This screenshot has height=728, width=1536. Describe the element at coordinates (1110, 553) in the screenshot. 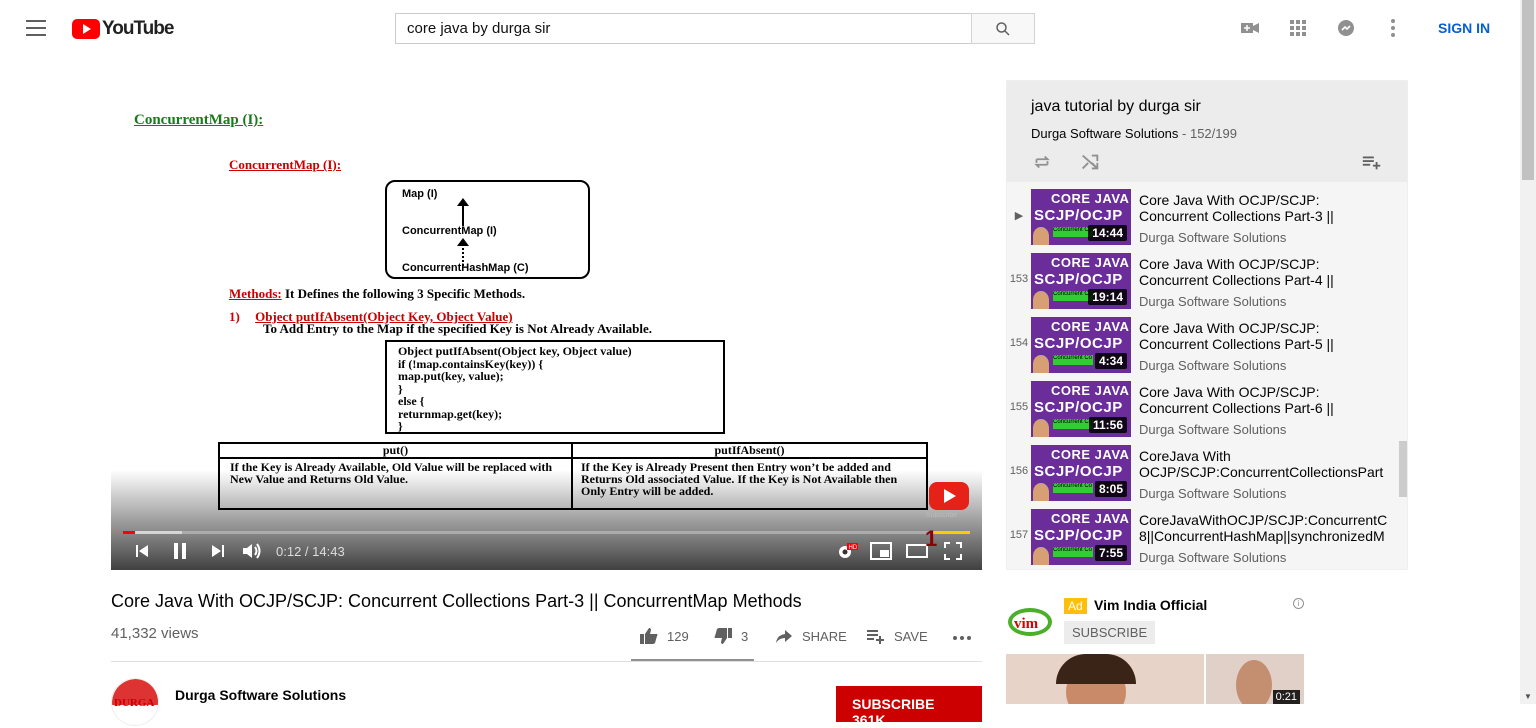

I see `playlist-item-duration: 7:55` at that location.